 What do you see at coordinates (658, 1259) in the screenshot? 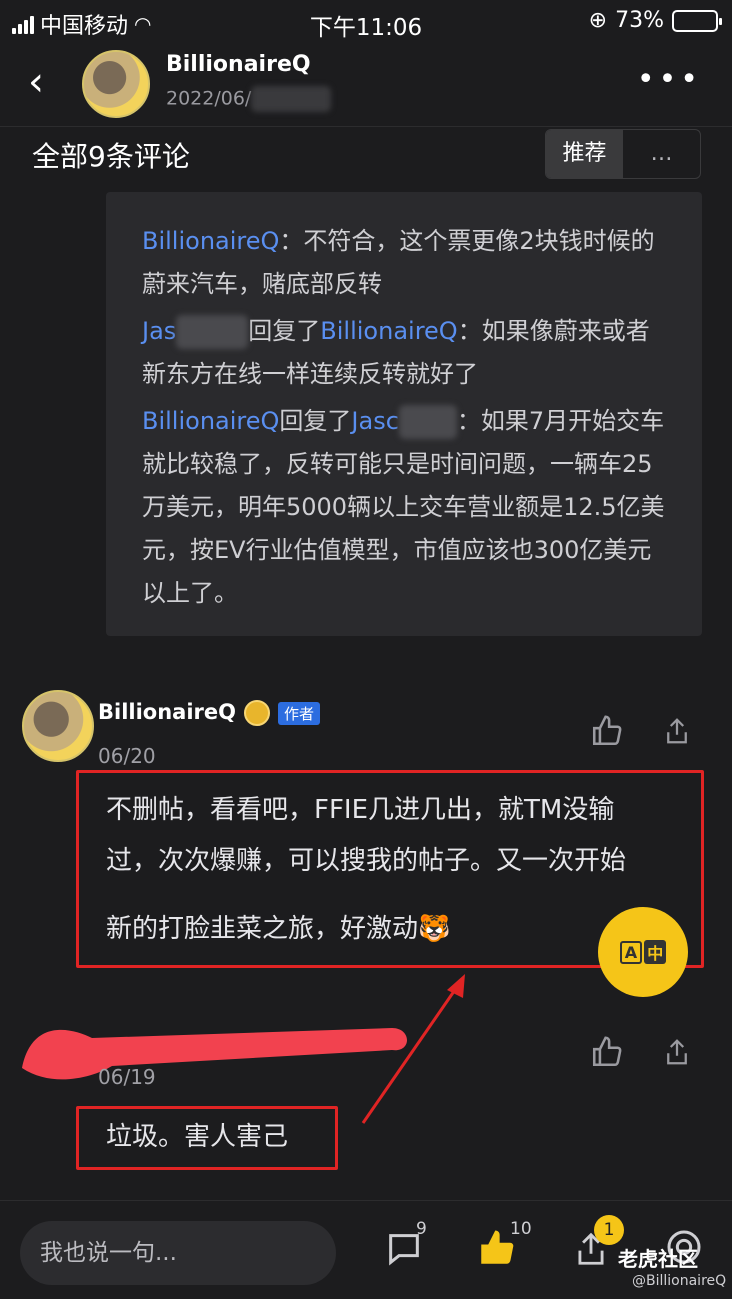
I see `brand-watermark: 老虎社区` at bounding box center [658, 1259].